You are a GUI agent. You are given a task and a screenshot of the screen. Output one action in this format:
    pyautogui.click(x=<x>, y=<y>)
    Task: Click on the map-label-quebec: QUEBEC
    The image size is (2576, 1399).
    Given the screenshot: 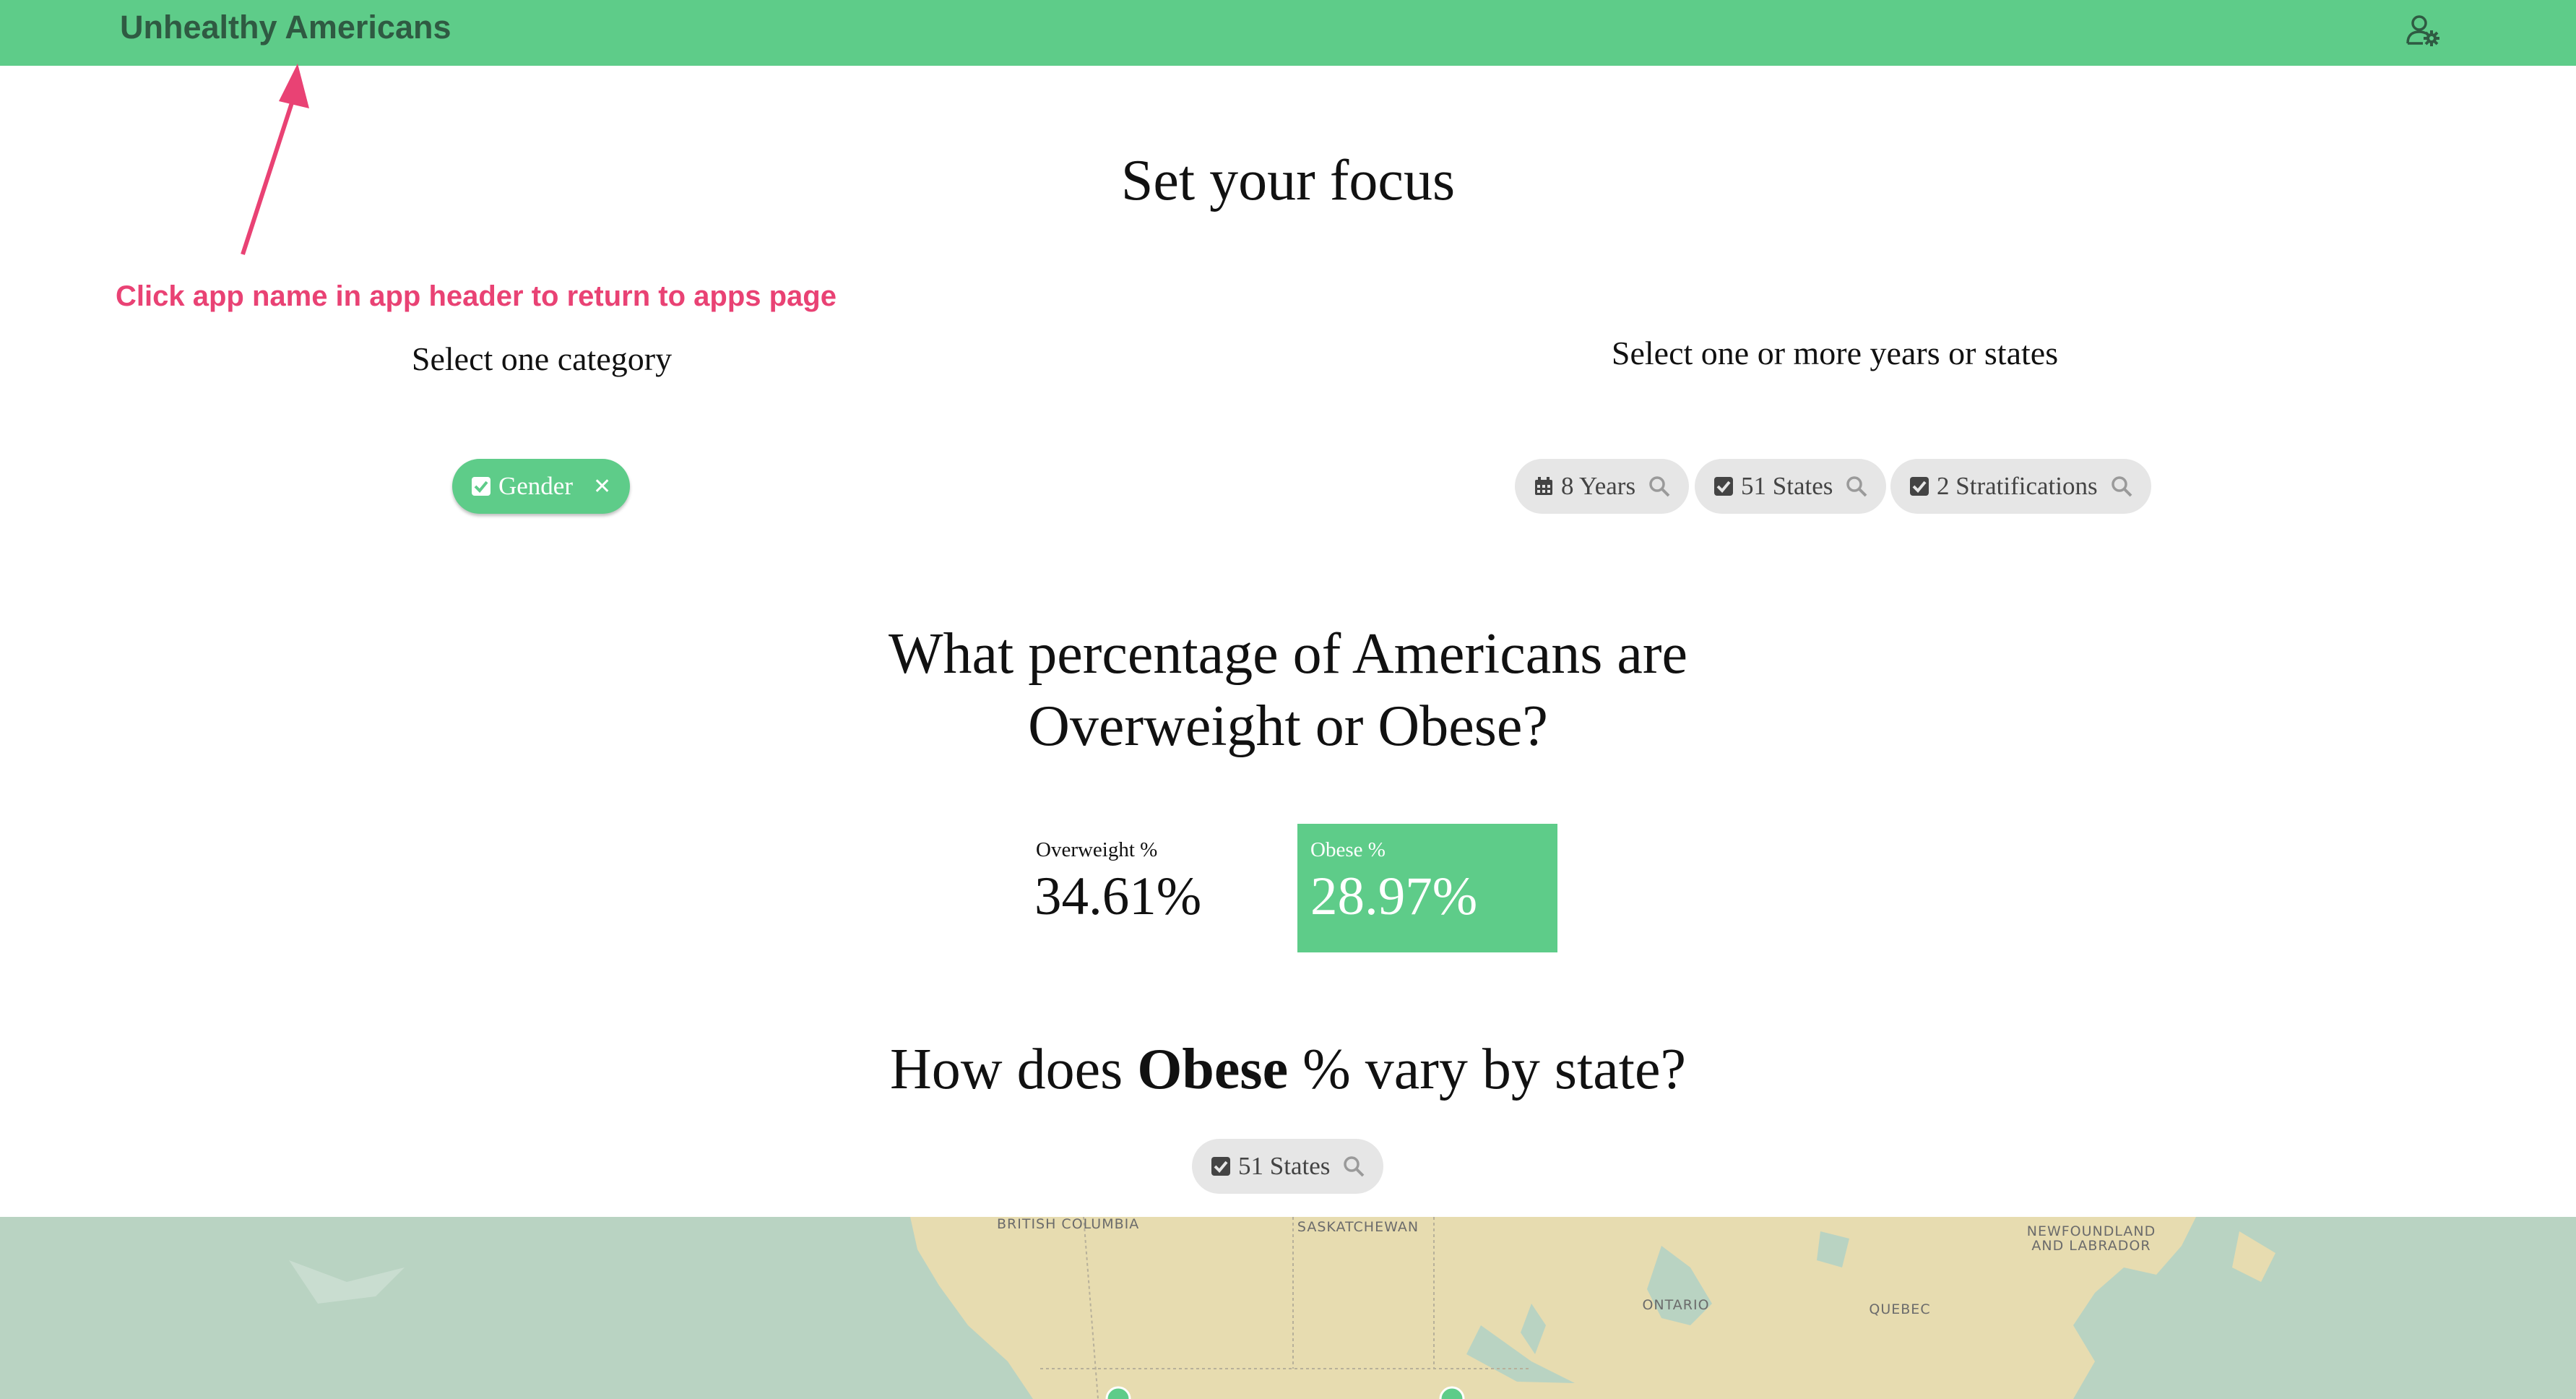 What is the action you would take?
    pyautogui.click(x=1900, y=1309)
    